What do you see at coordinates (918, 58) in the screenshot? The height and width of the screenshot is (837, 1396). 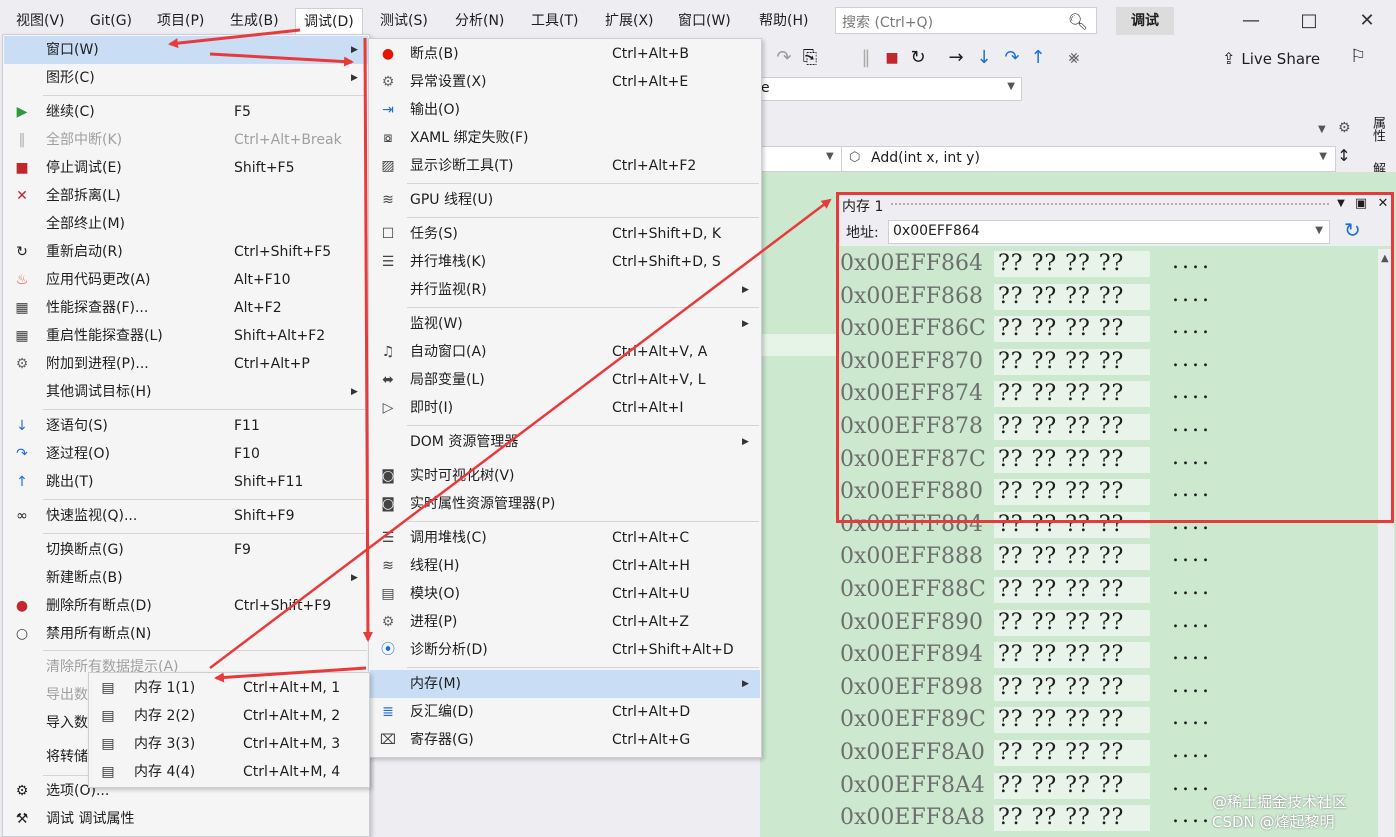 I see `restart-icon: ↻` at bounding box center [918, 58].